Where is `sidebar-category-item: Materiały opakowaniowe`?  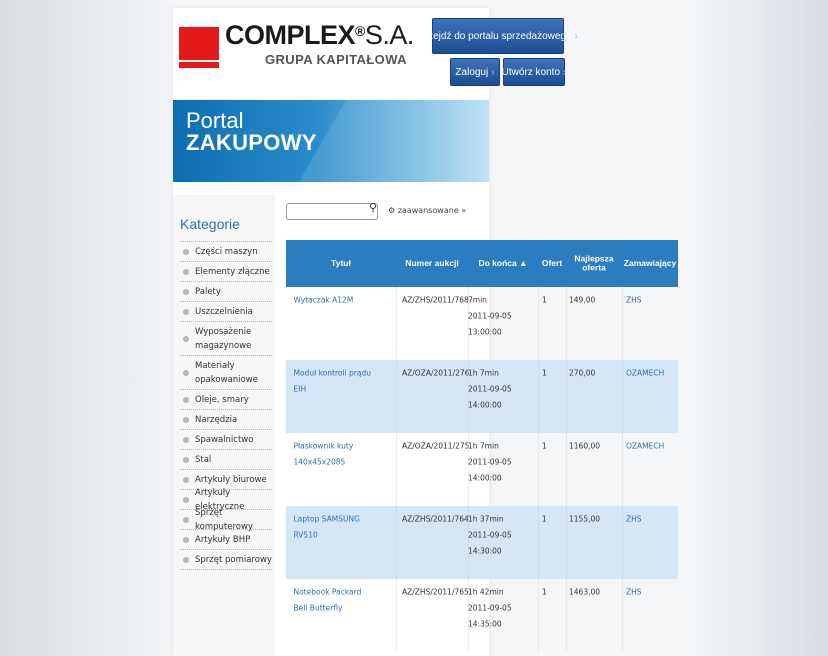
sidebar-category-item: Materiały opakowaniowe is located at coordinates (226, 373).